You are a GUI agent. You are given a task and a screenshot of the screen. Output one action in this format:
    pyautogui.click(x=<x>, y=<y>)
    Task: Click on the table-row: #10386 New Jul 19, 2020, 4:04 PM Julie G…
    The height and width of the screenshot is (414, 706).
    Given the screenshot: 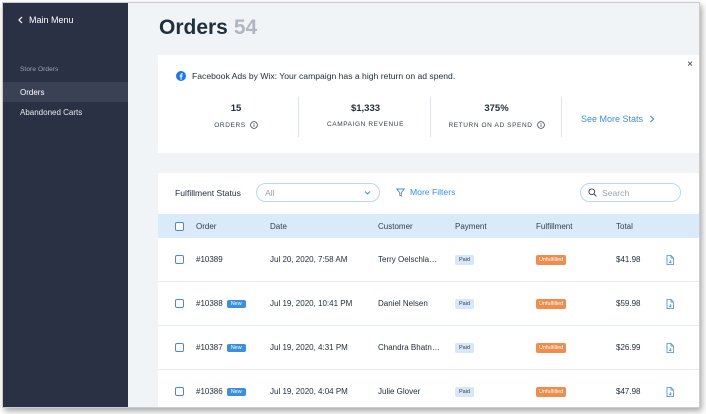 What is the action you would take?
    pyautogui.click(x=428, y=388)
    